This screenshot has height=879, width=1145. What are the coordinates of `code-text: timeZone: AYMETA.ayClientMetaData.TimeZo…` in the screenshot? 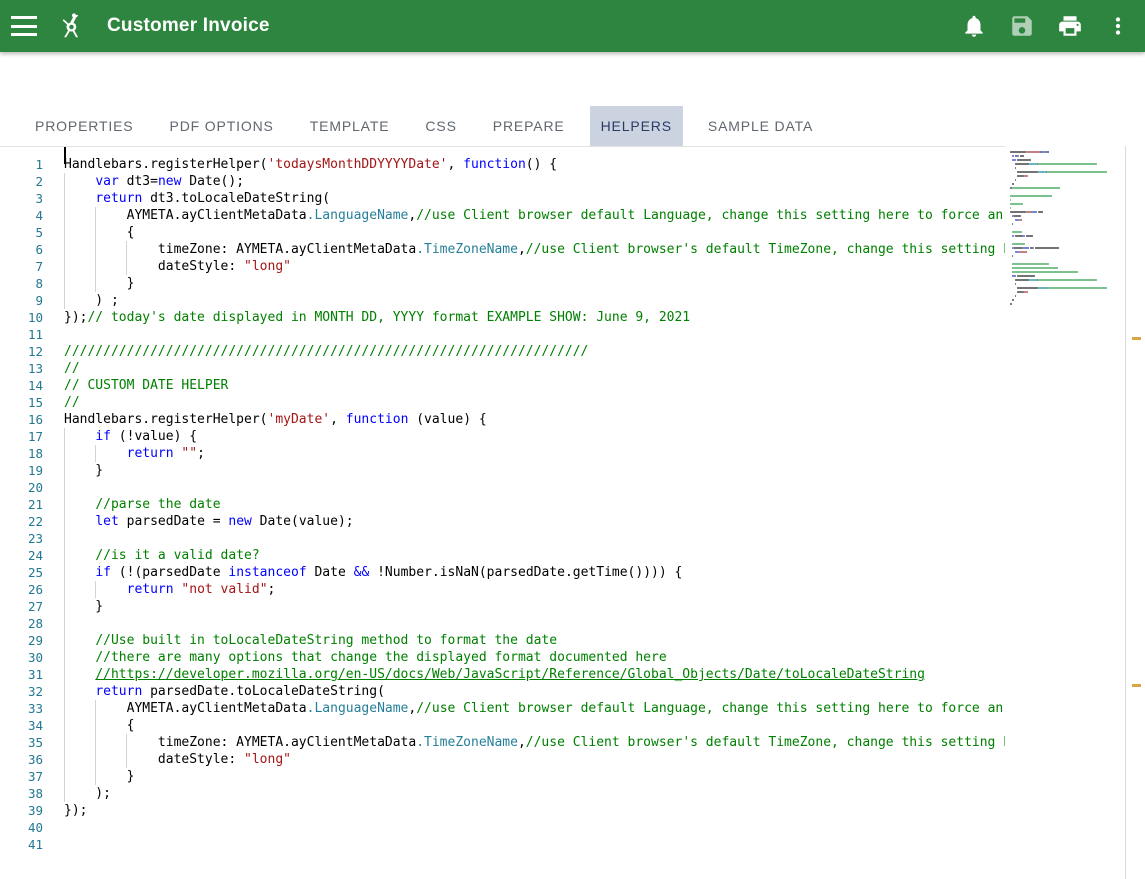 It's located at (604, 742).